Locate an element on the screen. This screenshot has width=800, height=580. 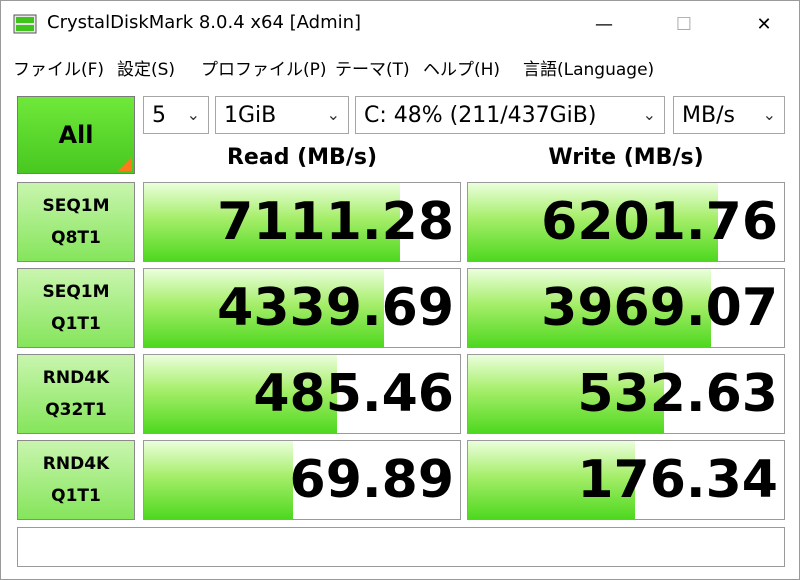
read-column-header: Read (MB/s) is located at coordinates (301, 157).